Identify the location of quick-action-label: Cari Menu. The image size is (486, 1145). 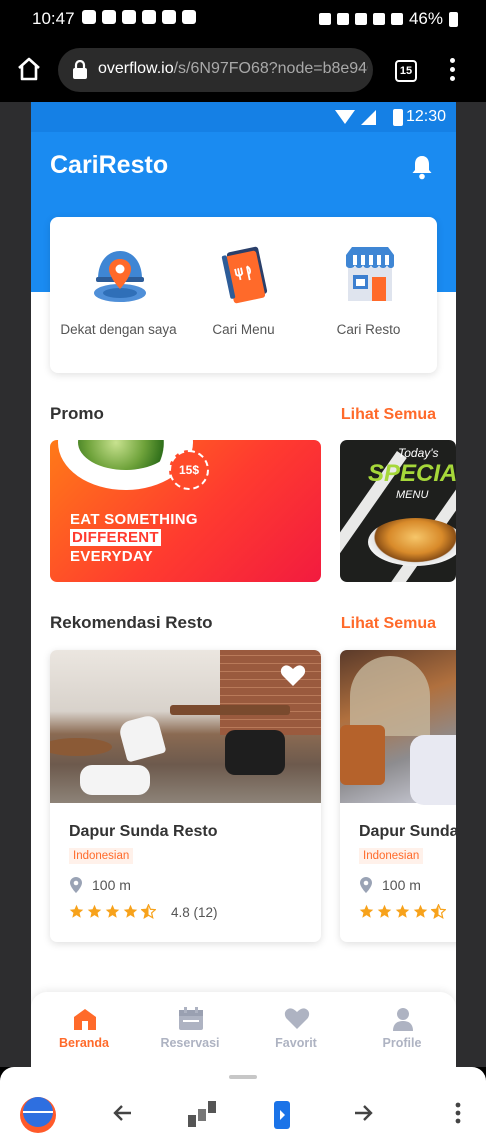
(243, 329).